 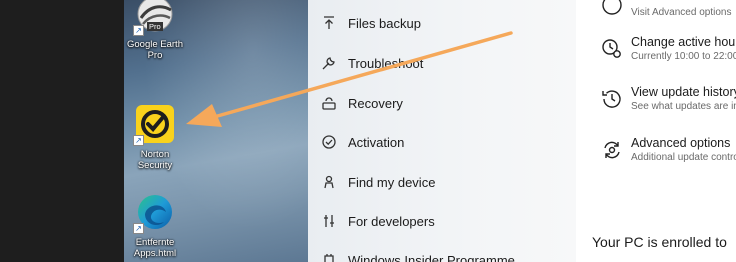 I want to click on menu-item-files-backup: Files backup, so click(x=443, y=23).